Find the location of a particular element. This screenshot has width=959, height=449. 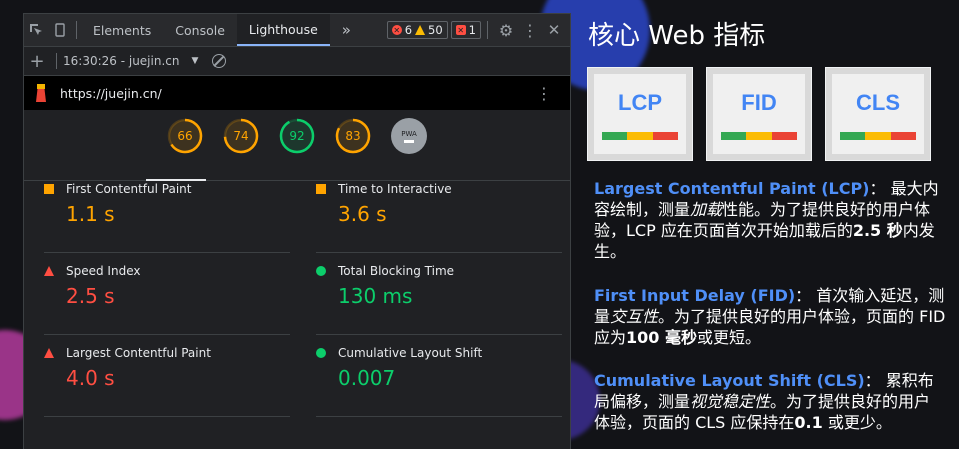

pwa-badge: PWA is located at coordinates (409, 136).